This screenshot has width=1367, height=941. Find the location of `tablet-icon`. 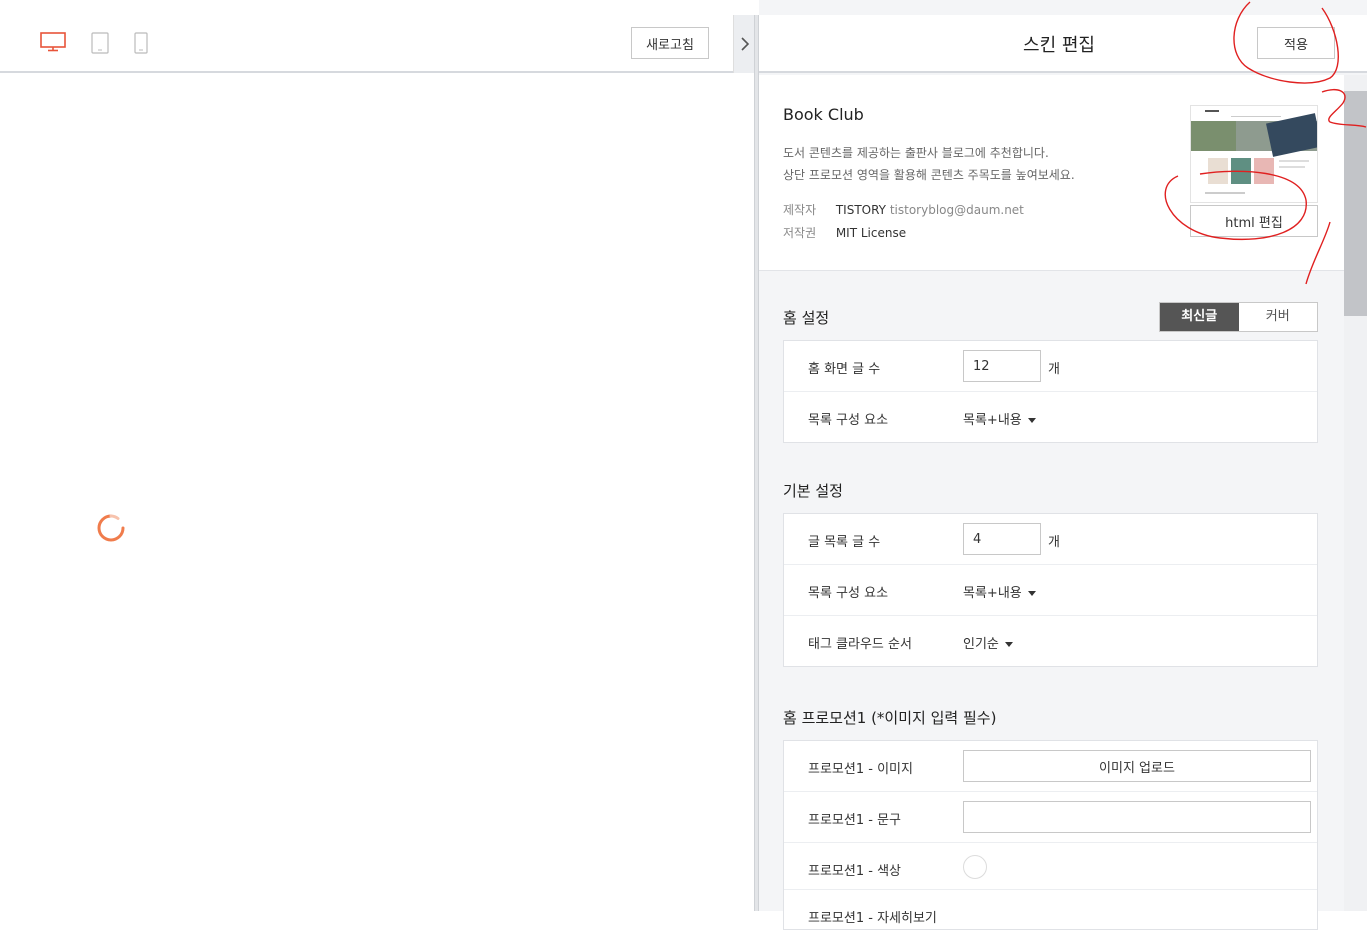

tablet-icon is located at coordinates (100, 45).